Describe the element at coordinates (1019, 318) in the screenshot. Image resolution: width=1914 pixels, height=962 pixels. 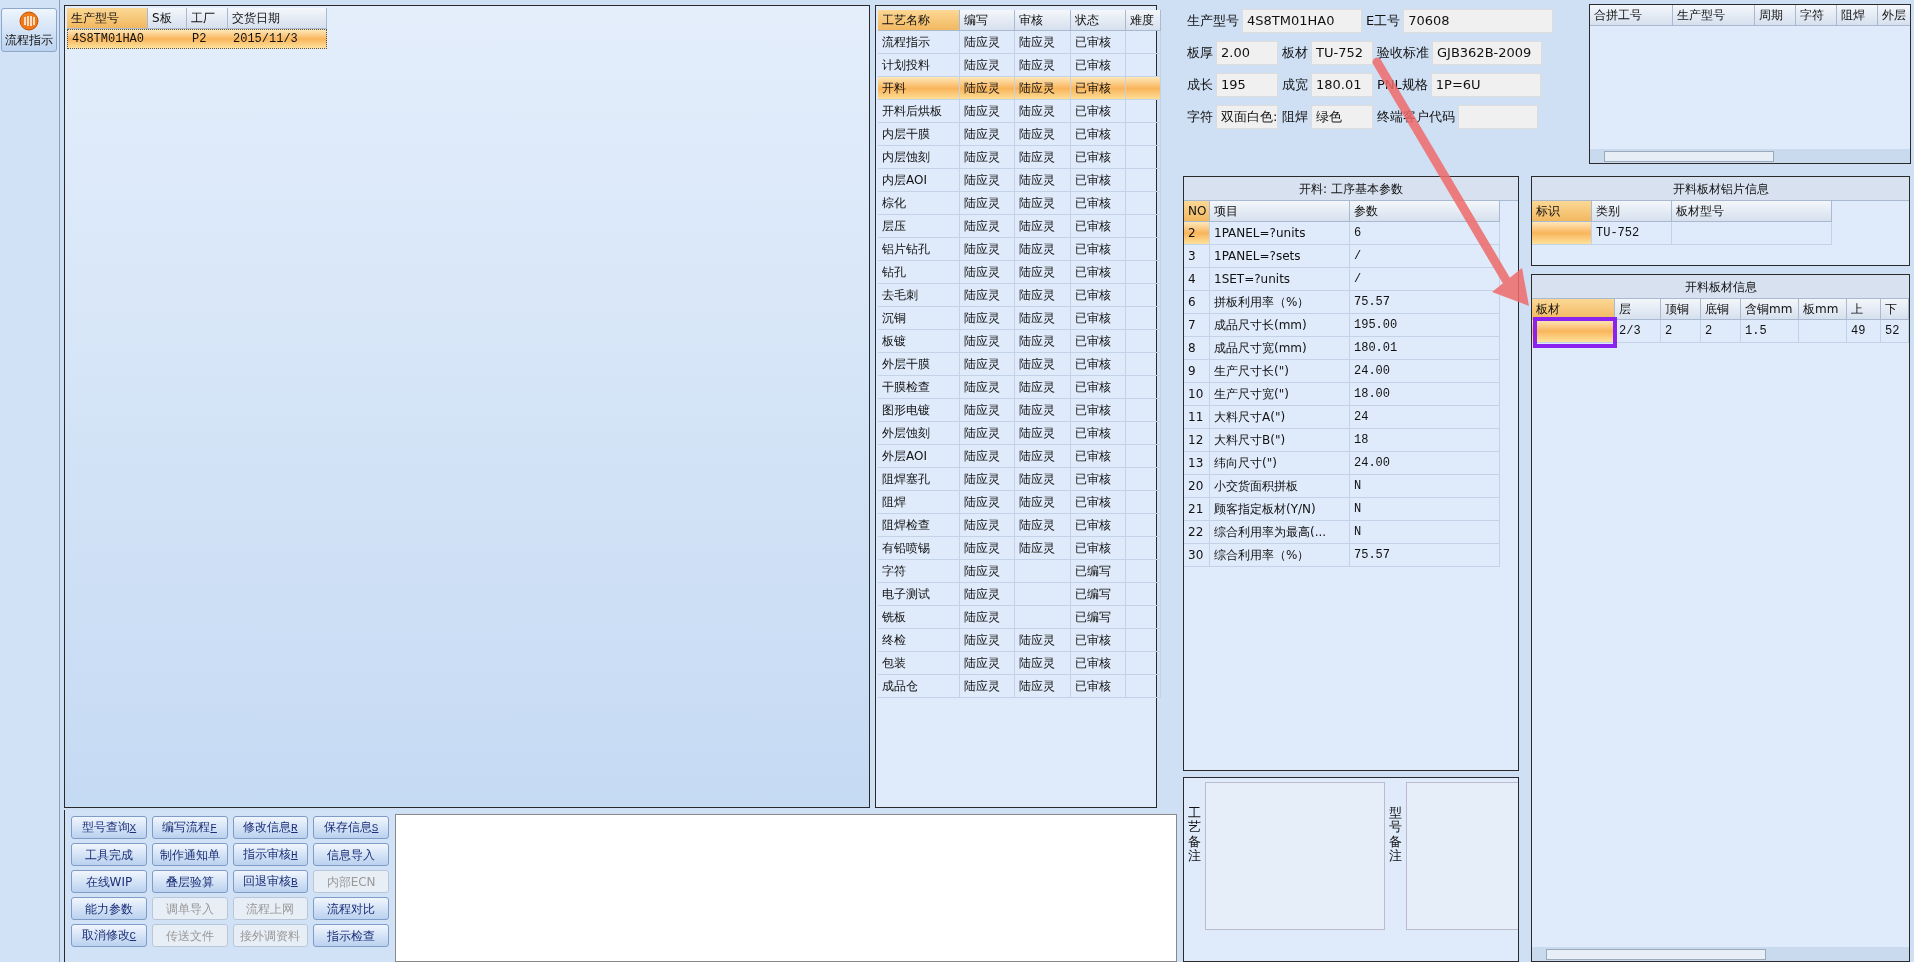
I see `process-row: 沉铜 陆应灵 陆应灵 已审核` at that location.